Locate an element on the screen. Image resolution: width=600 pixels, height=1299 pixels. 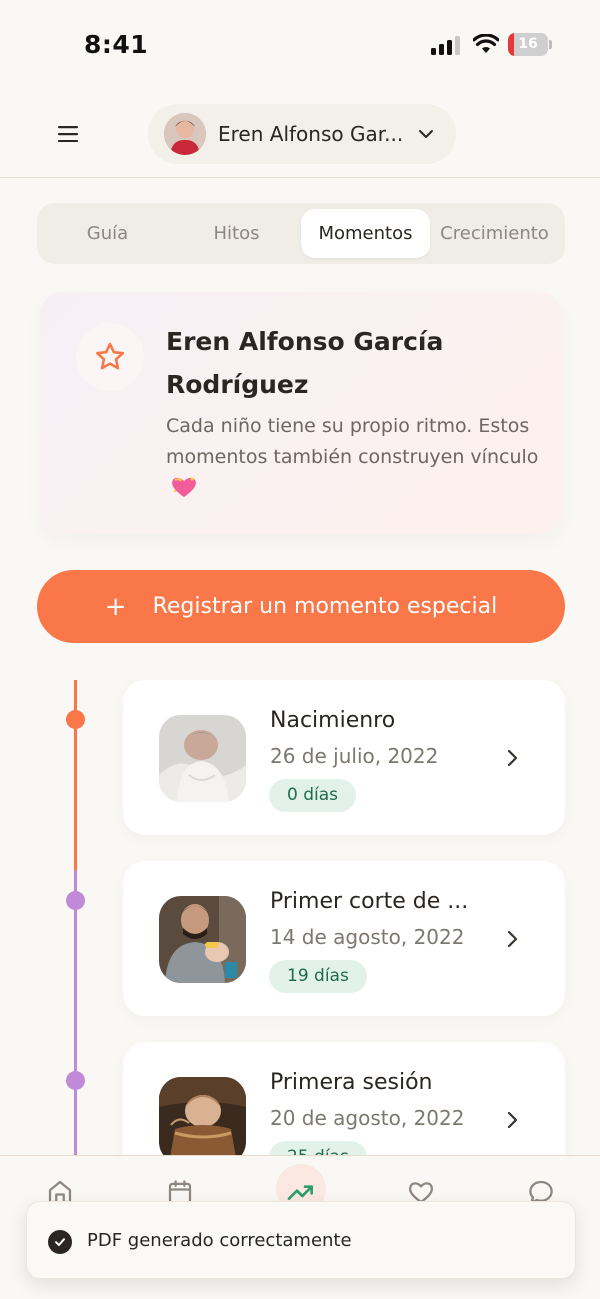
star-icon is located at coordinates (110, 356).